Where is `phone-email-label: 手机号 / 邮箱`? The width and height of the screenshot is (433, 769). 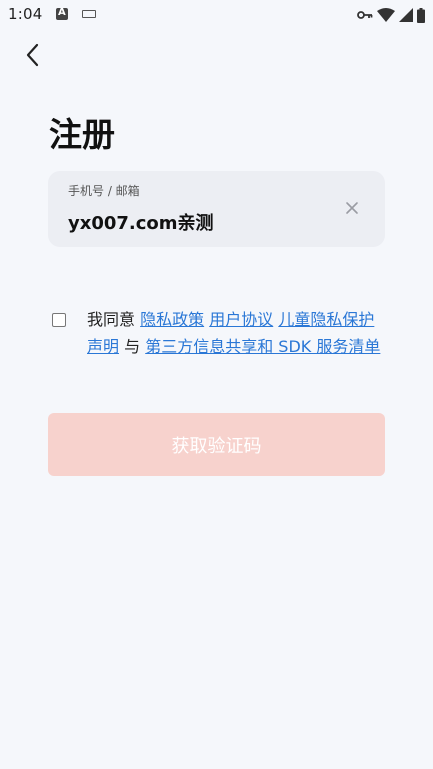 phone-email-label: 手机号 / 邮箱 is located at coordinates (104, 191).